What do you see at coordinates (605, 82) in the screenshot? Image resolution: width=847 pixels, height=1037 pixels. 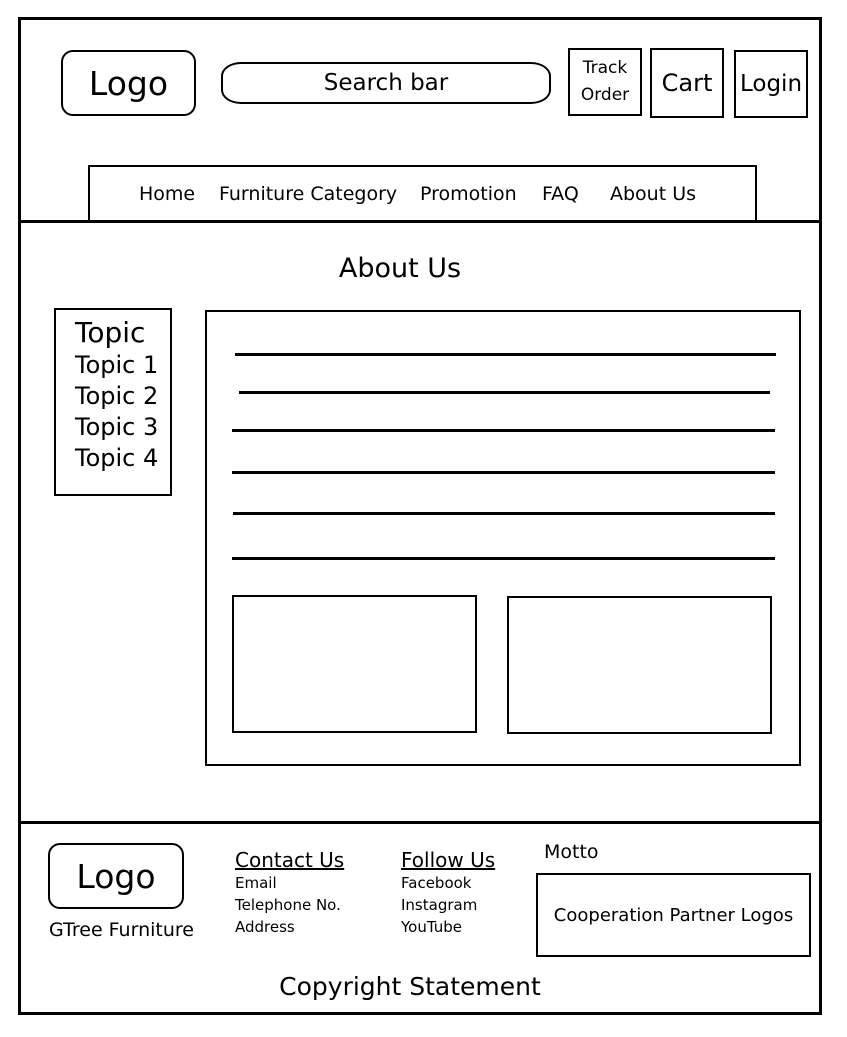 I see `track-order-button: Track Order` at bounding box center [605, 82].